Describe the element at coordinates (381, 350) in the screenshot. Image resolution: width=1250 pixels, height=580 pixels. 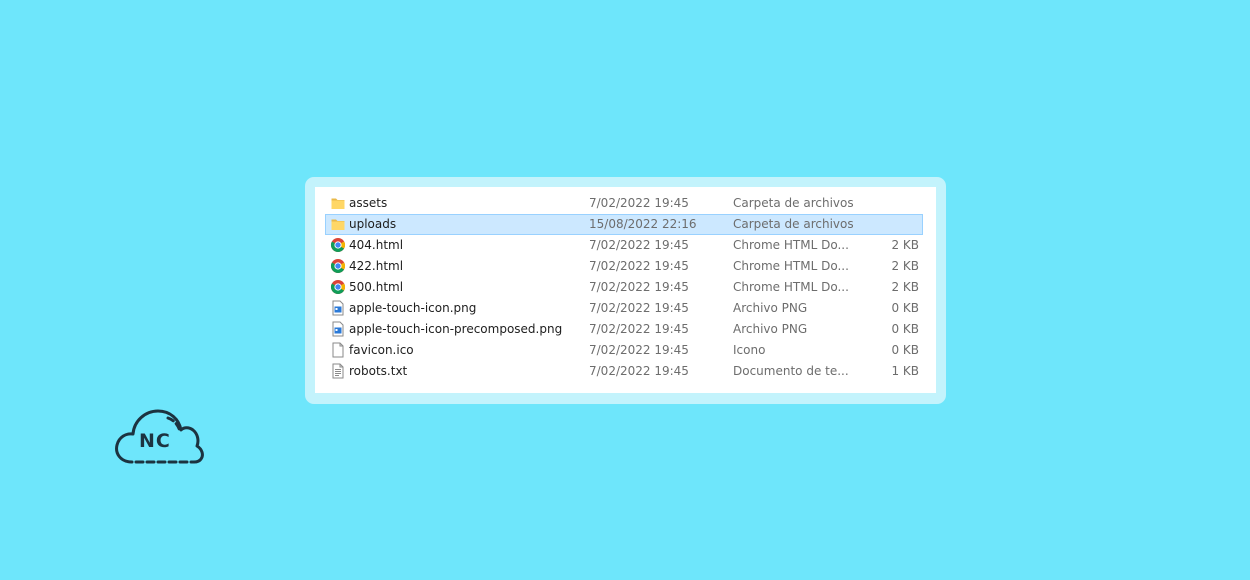
I see `file-name: favicon.ico` at that location.